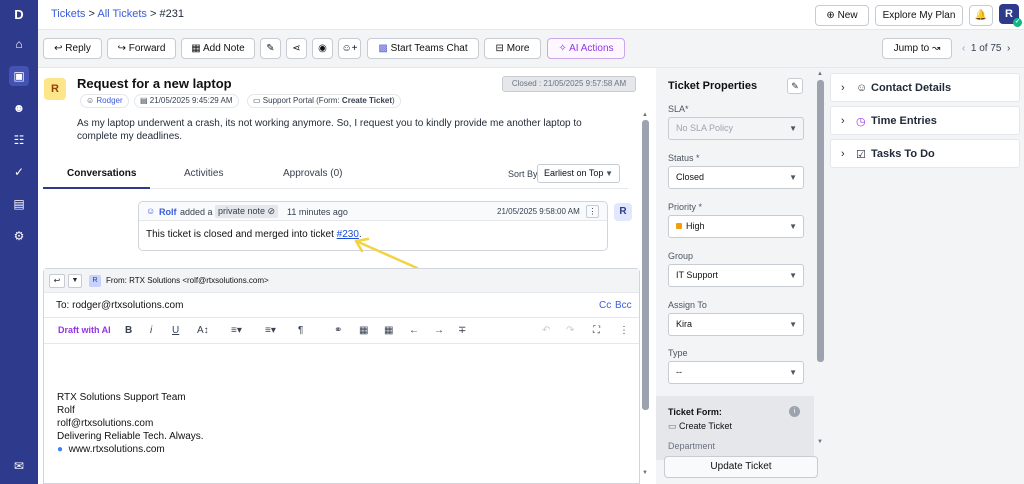  I want to click on user-avatar: R ✓, so click(1010, 15).